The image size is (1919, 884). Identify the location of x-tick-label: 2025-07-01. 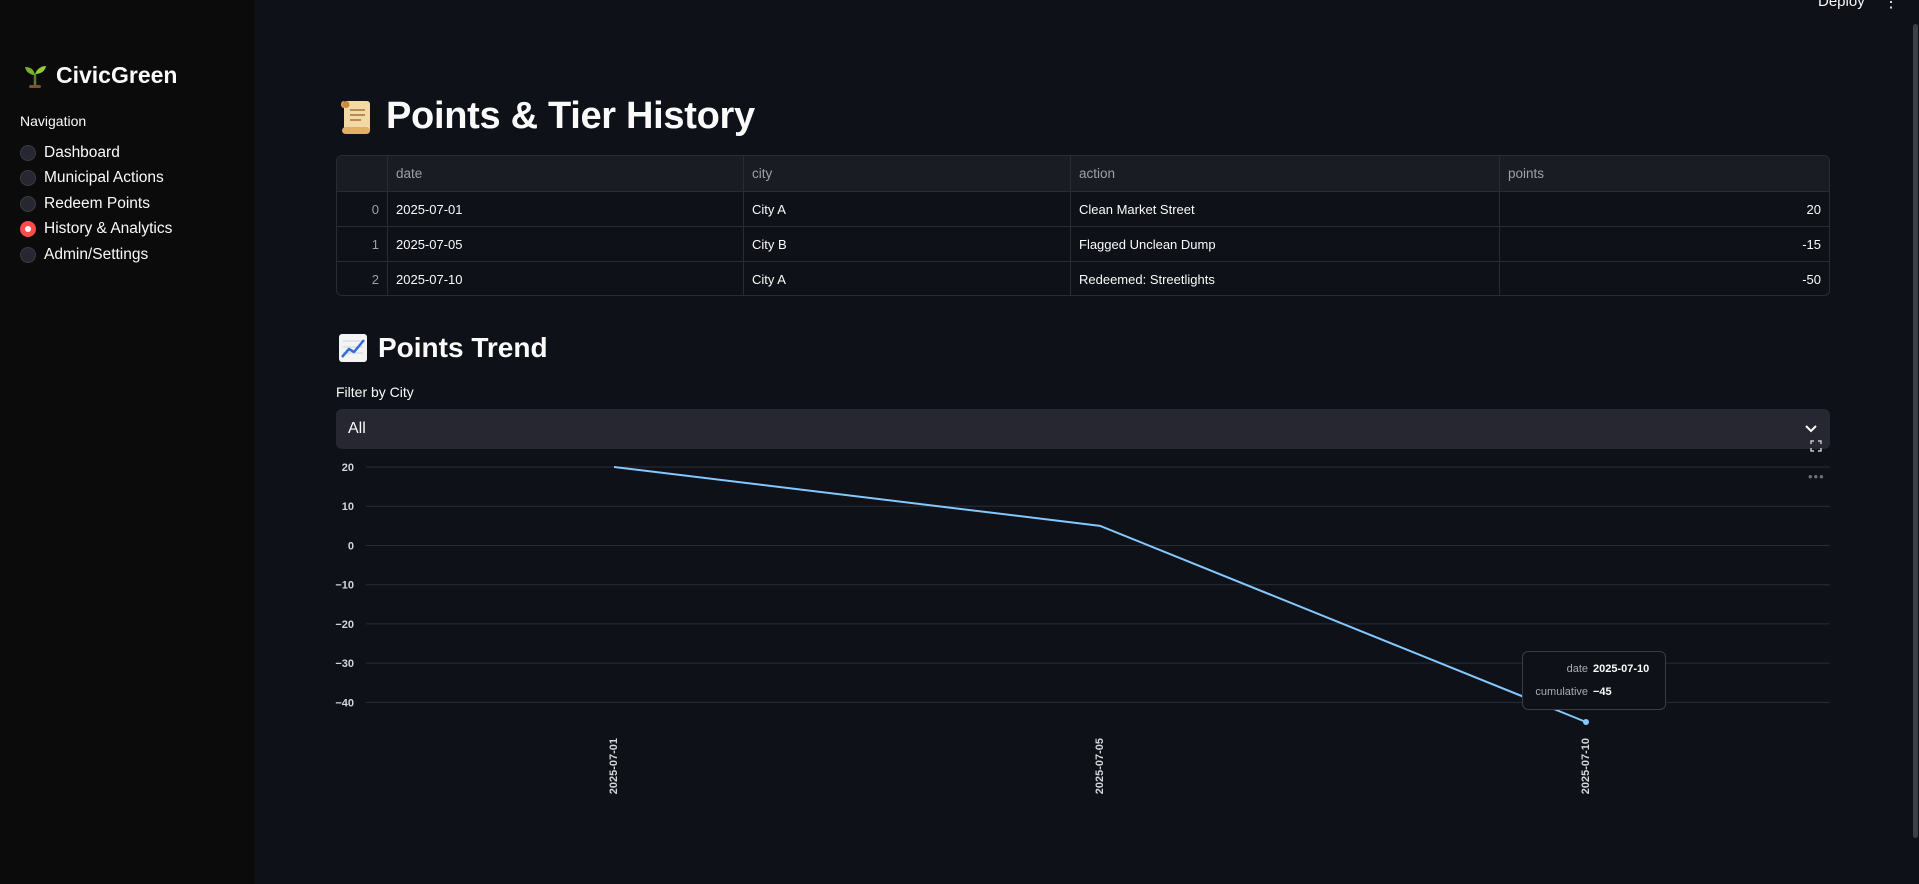
(614, 766).